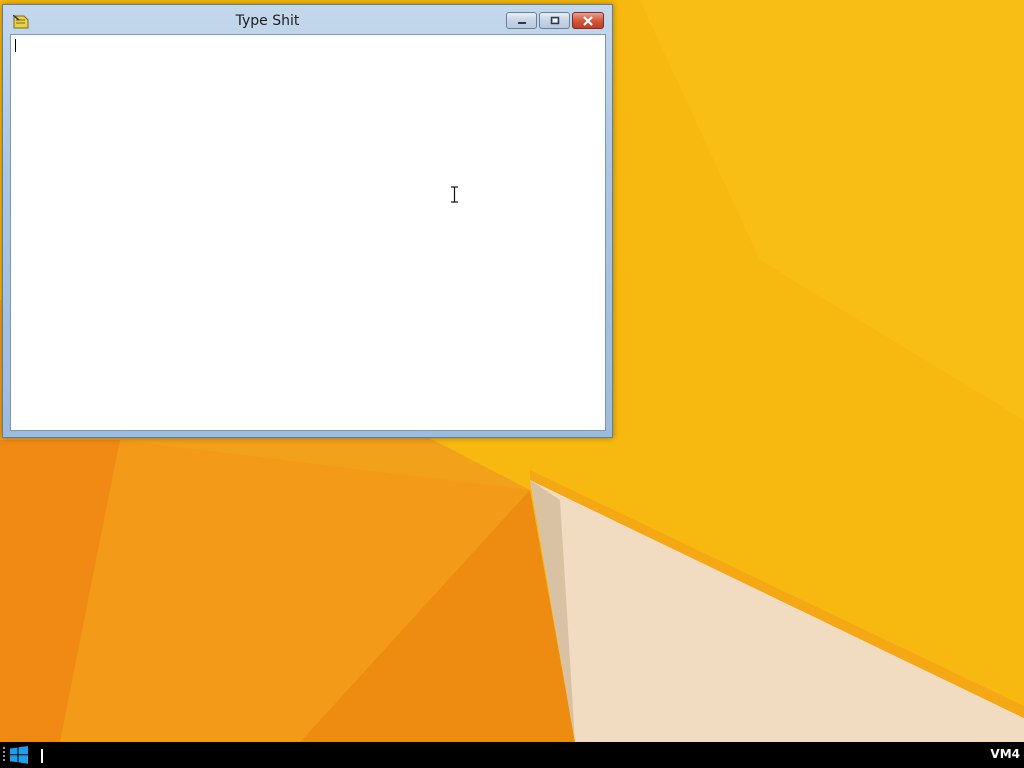 The width and height of the screenshot is (1024, 768). Describe the element at coordinates (42, 756) in the screenshot. I see `taskbar-input-caret` at that location.